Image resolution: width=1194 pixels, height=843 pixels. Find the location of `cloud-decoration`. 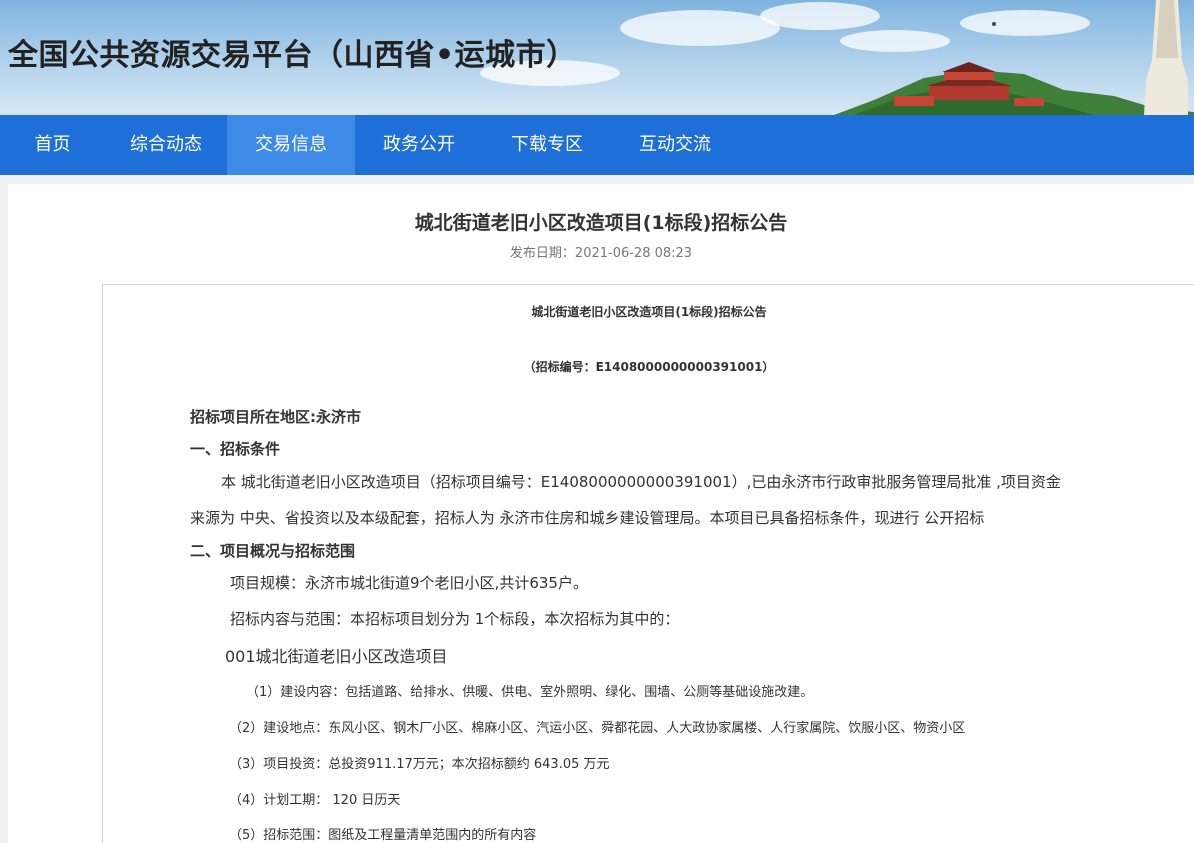

cloud-decoration is located at coordinates (700, 28).